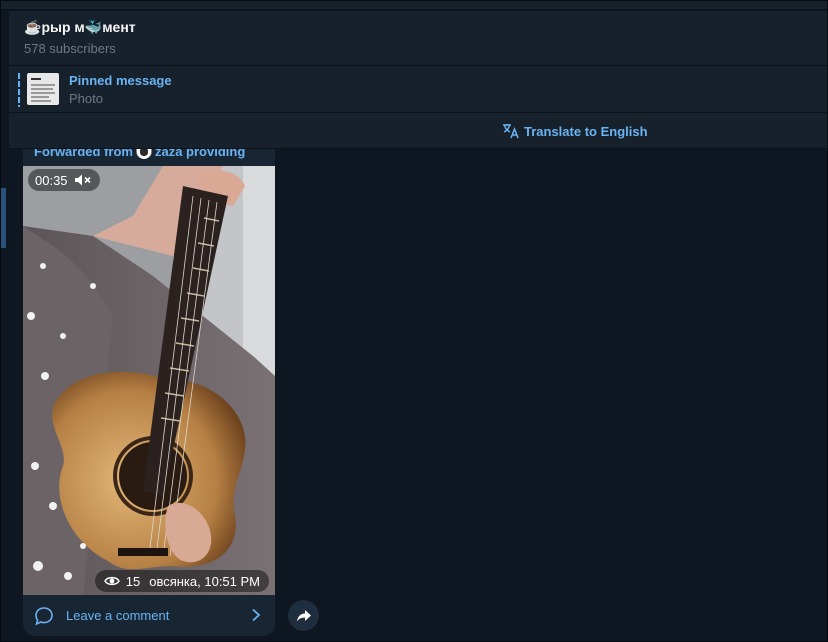  What do you see at coordinates (586, 131) in the screenshot?
I see `translate-label: Translate to English` at bounding box center [586, 131].